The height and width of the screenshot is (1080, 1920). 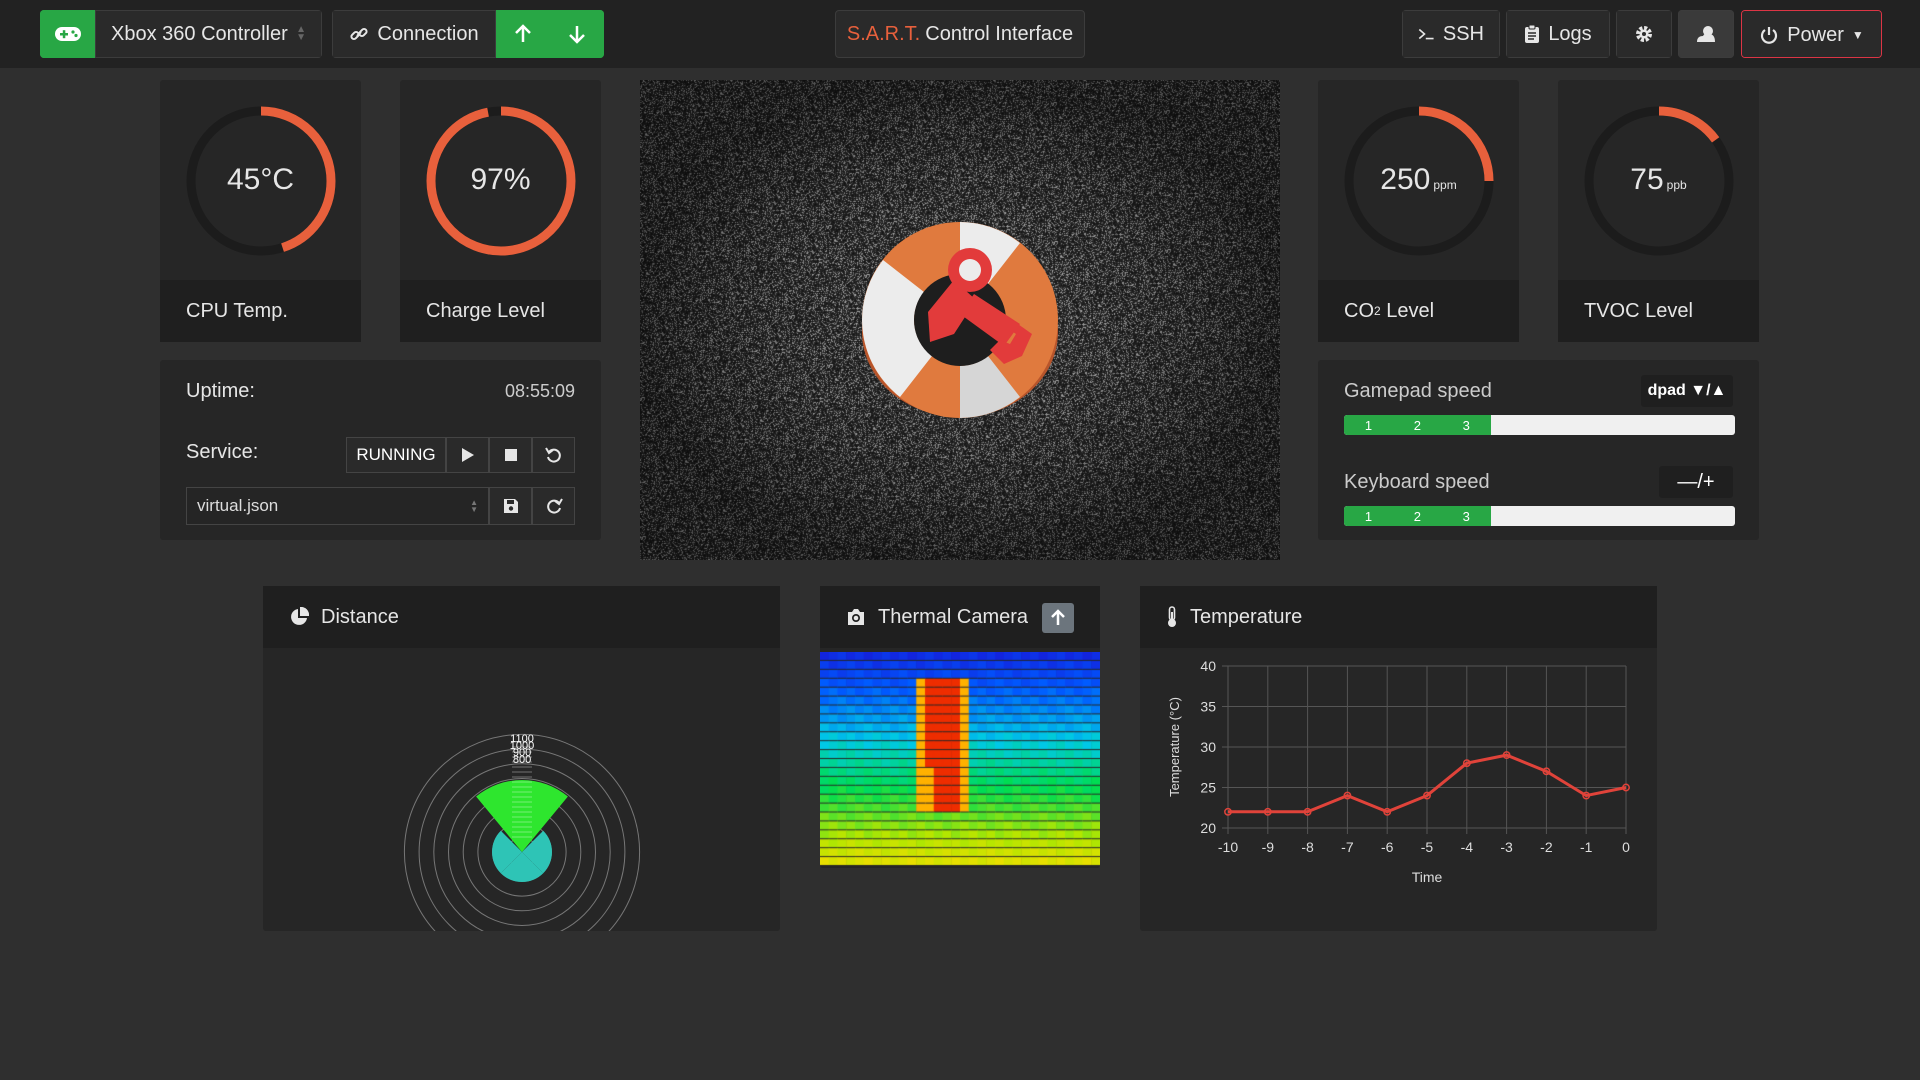 What do you see at coordinates (1532, 33) in the screenshot?
I see `clipboard-icon` at bounding box center [1532, 33].